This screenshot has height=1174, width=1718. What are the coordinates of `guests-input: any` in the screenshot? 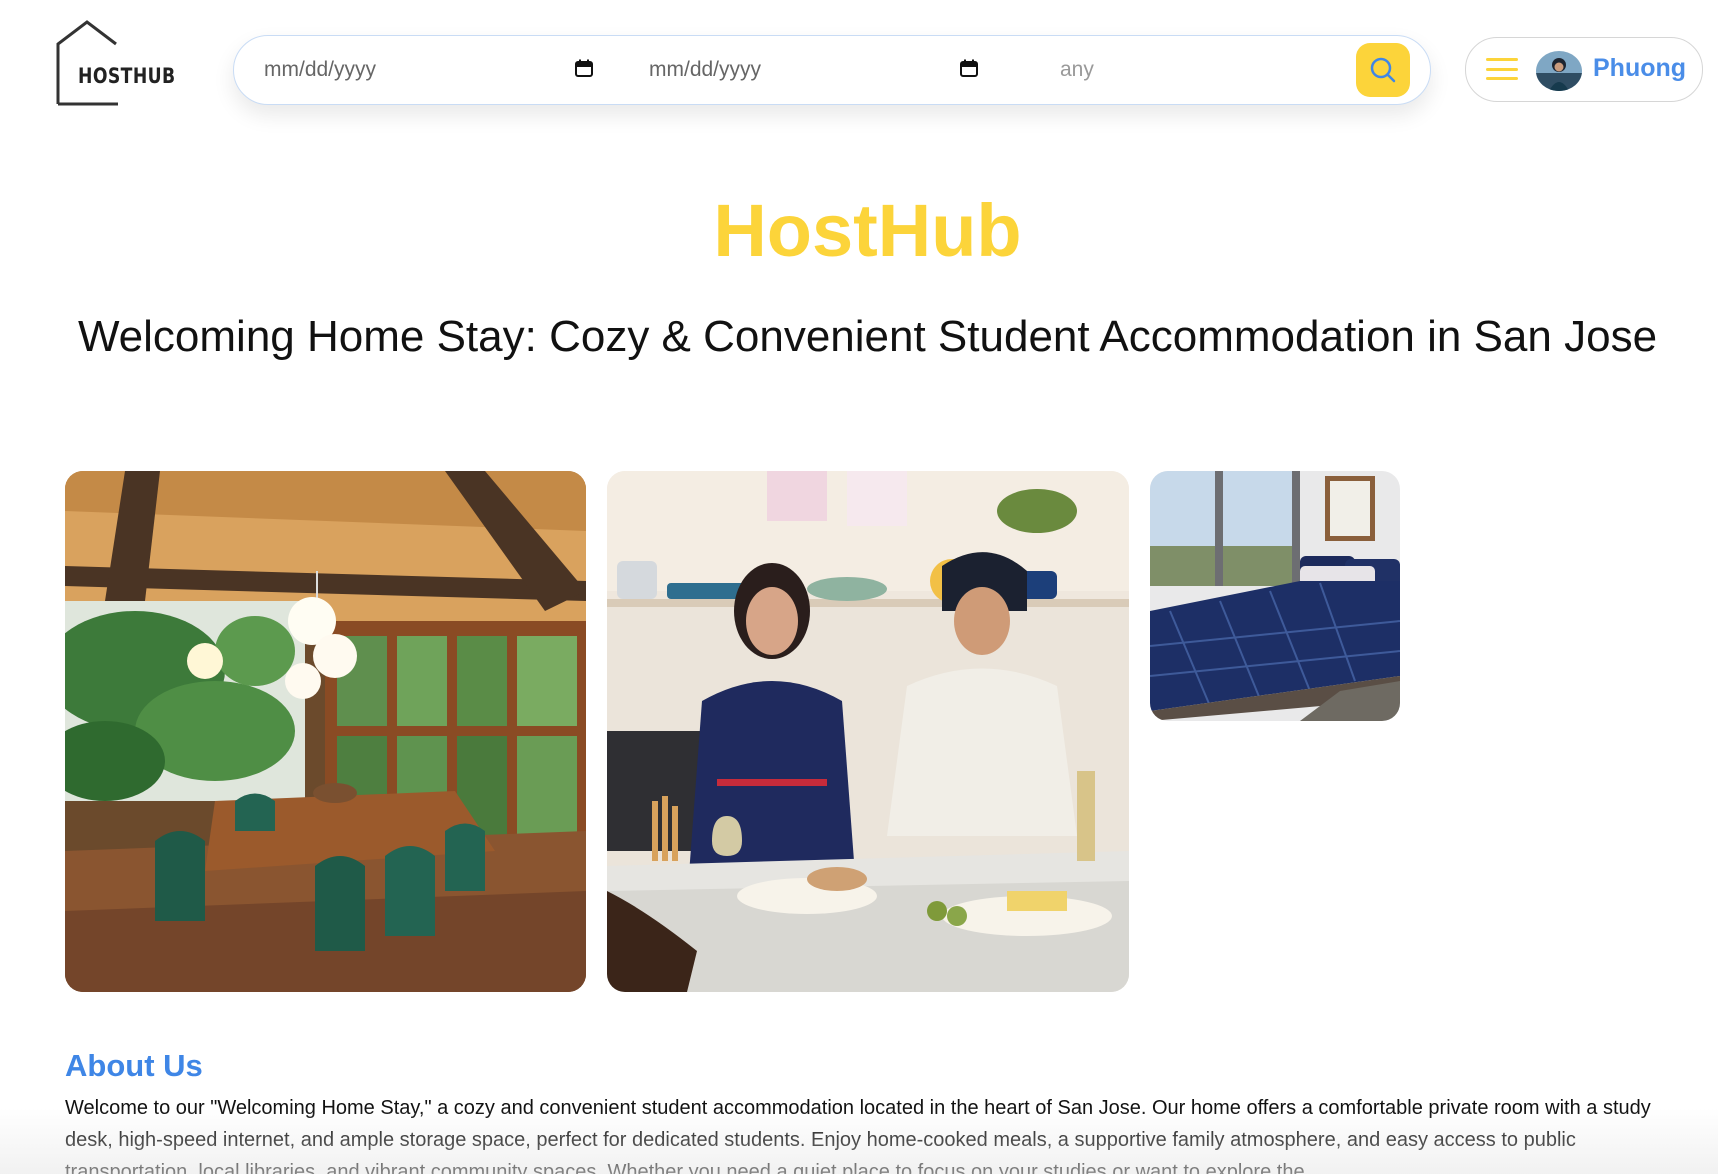 It's located at (1077, 69).